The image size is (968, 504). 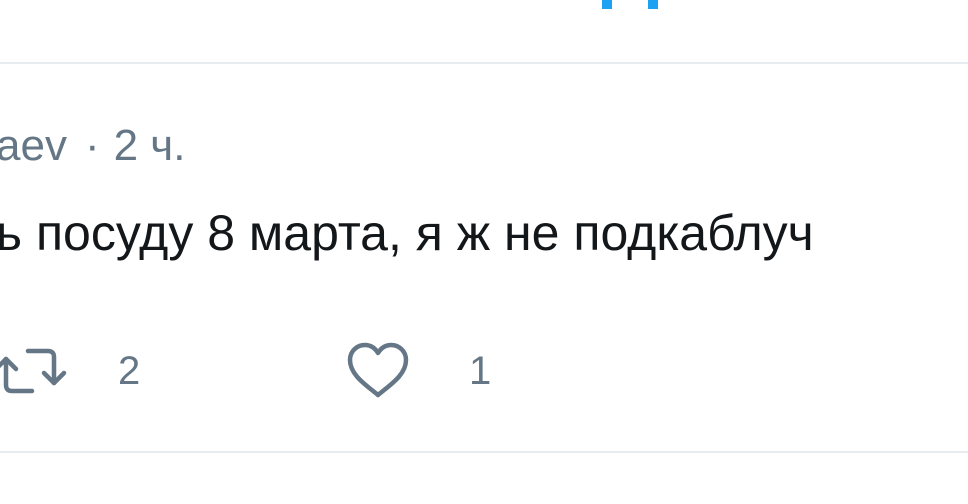 What do you see at coordinates (33, 145) in the screenshot?
I see `tweet-author-handle: aev` at bounding box center [33, 145].